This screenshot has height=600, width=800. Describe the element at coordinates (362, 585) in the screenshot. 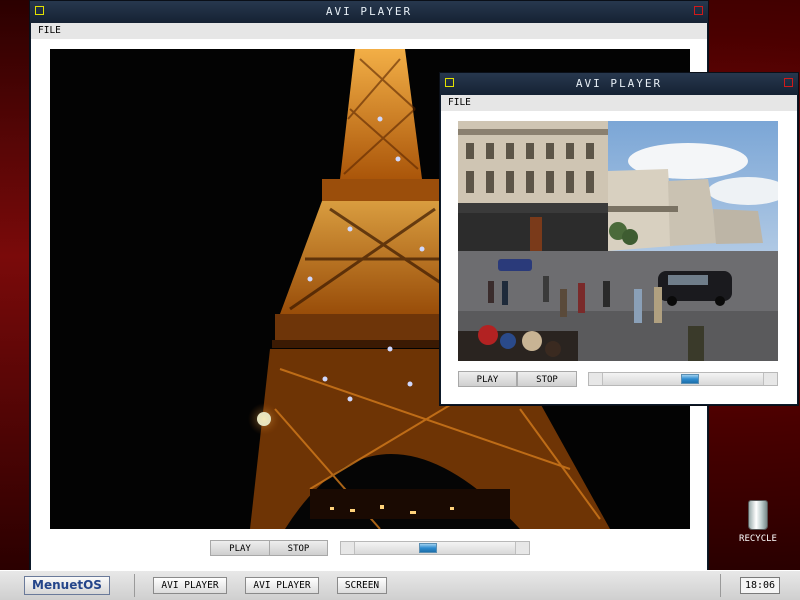

I see `taskbar-button-screen: SCREEN` at that location.